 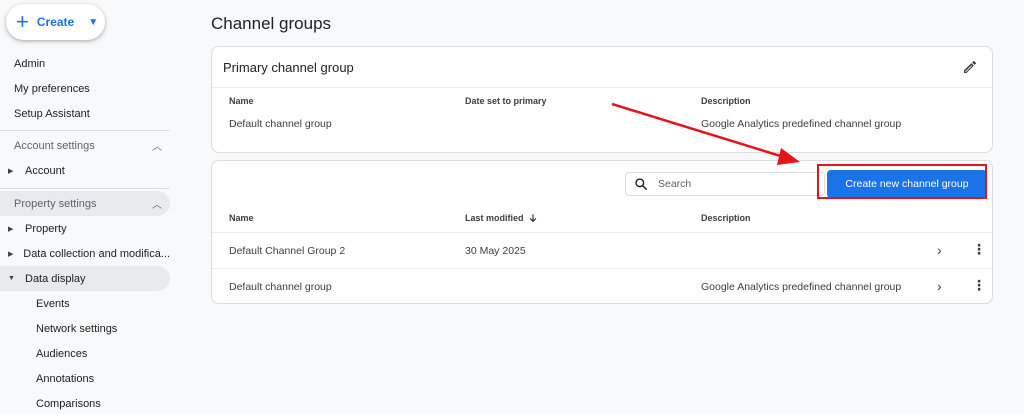 I want to click on account-settings-label: Account settings, so click(x=54, y=145).